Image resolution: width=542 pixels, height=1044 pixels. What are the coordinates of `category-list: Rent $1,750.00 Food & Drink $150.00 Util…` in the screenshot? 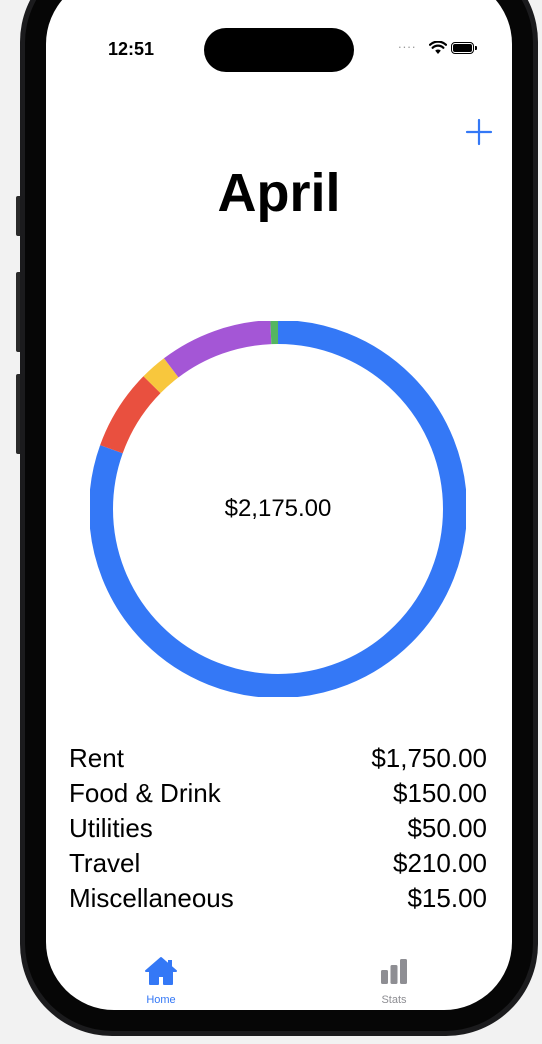 It's located at (278, 828).